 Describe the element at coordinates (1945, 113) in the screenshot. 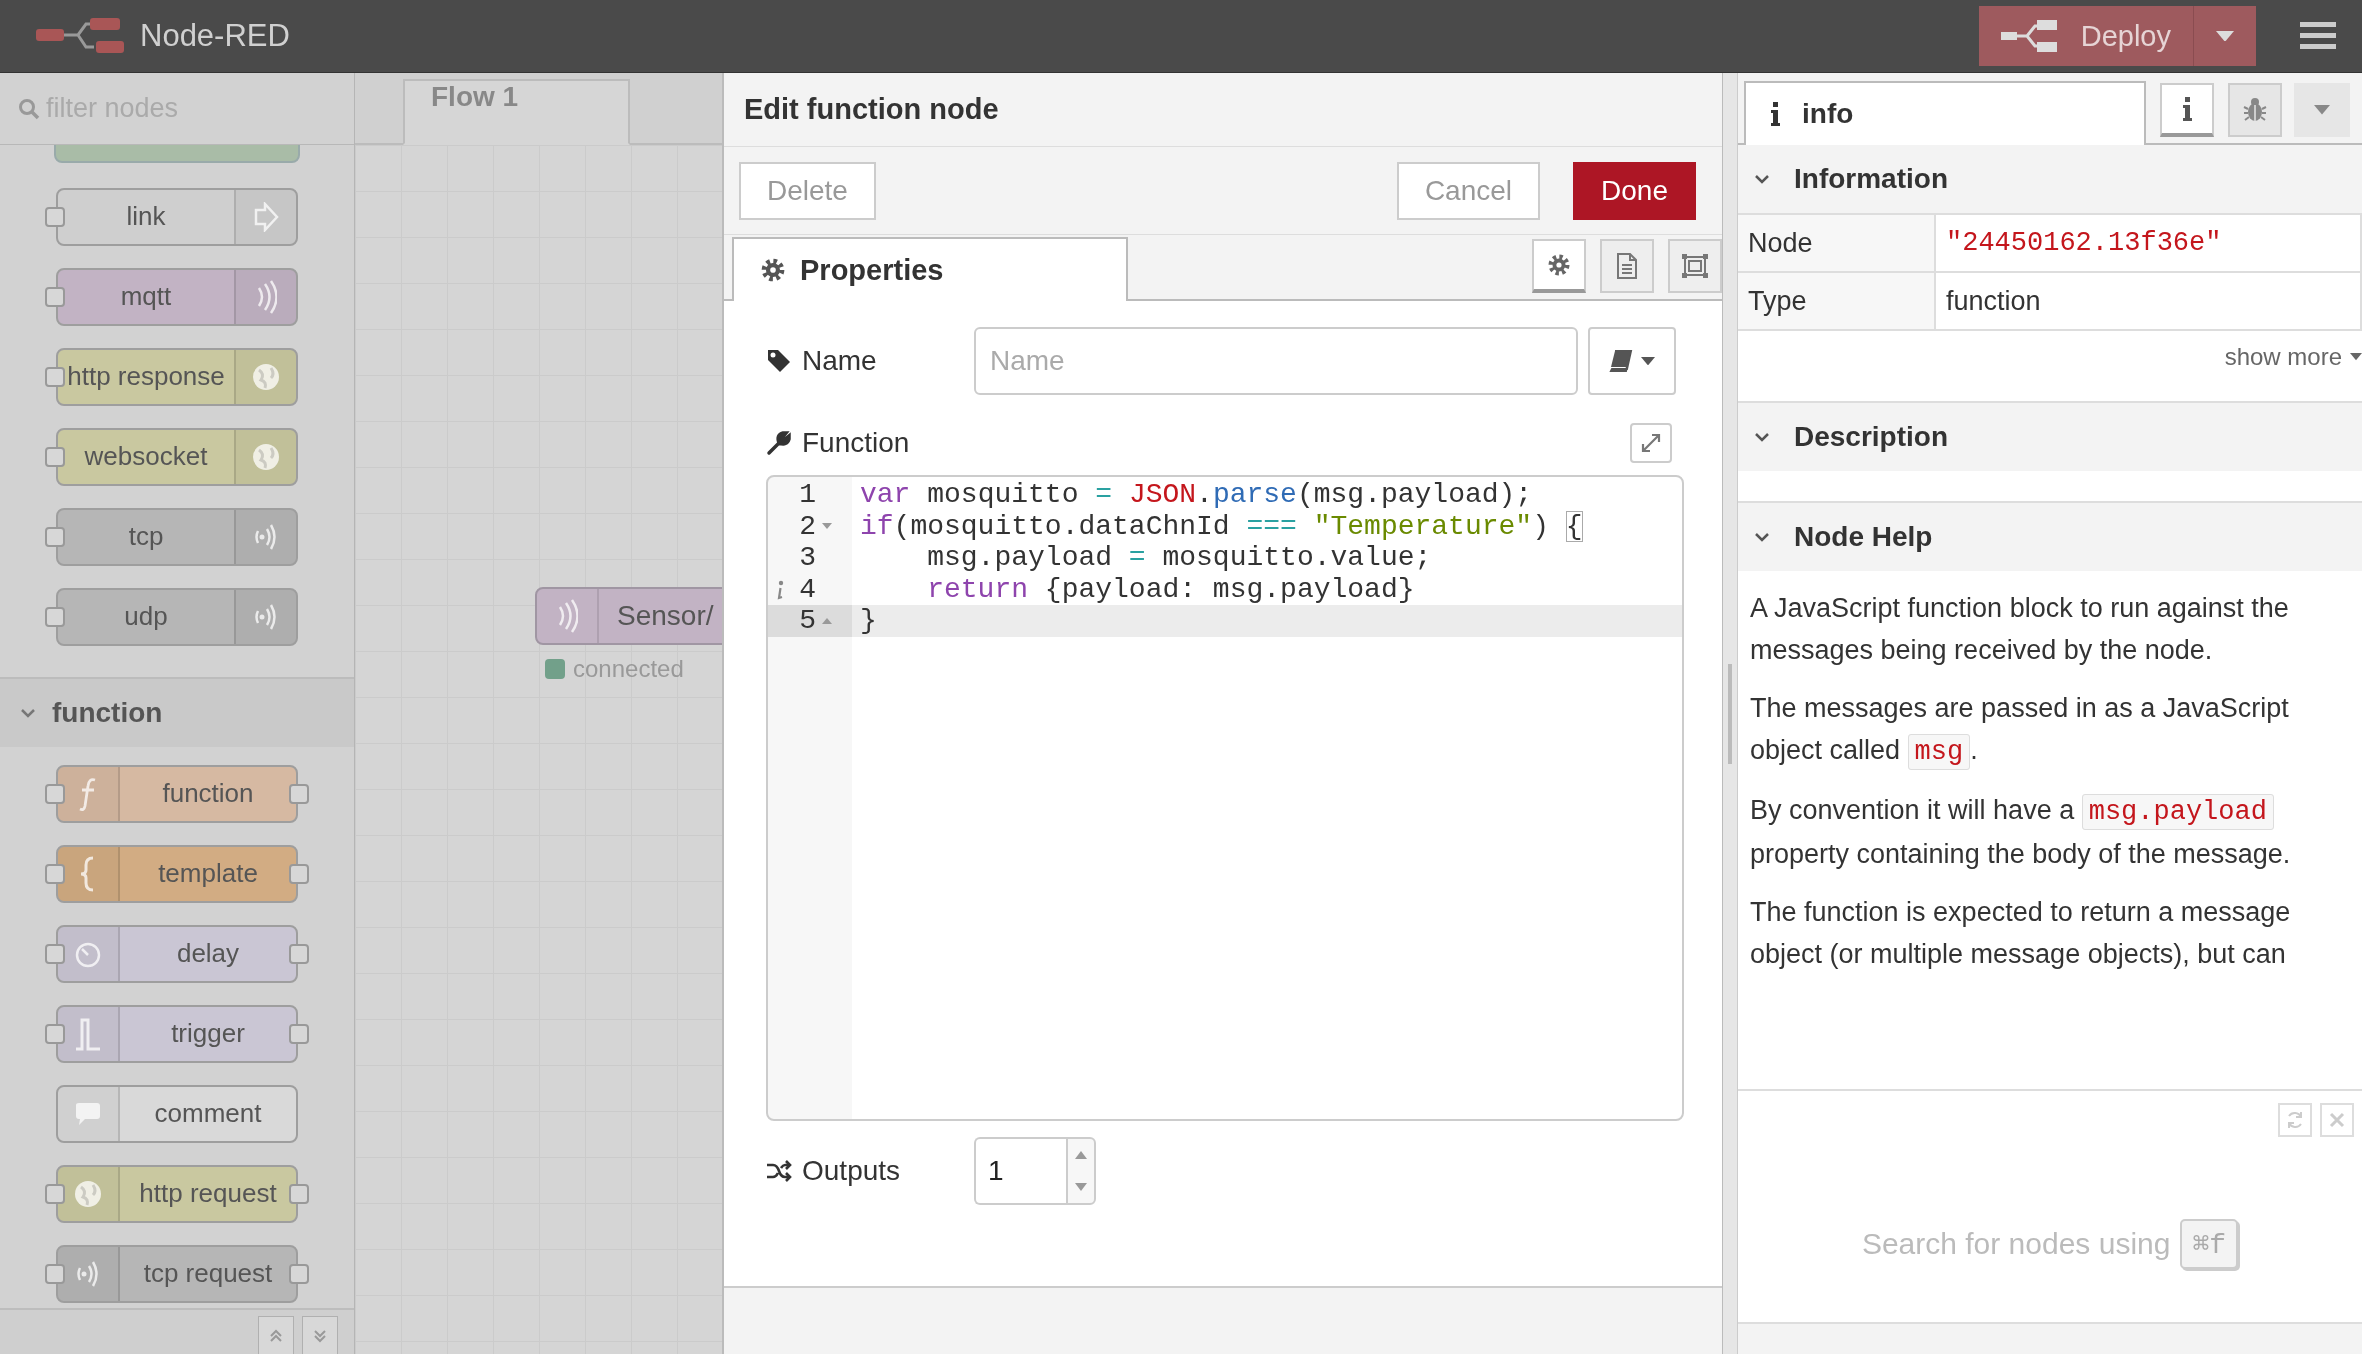

I see `info-tab: info` at that location.